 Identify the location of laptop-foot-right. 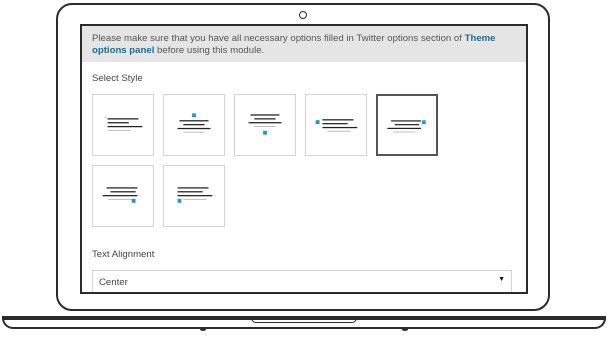
(405, 329).